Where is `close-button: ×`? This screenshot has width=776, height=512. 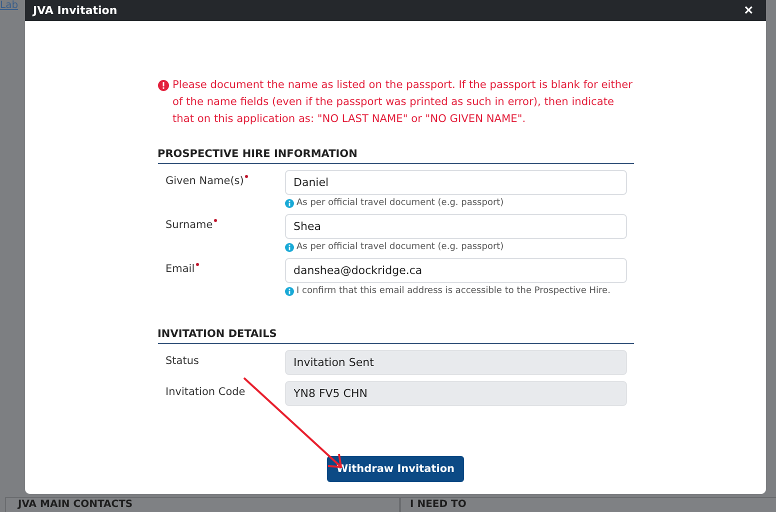
close-button: × is located at coordinates (748, 10).